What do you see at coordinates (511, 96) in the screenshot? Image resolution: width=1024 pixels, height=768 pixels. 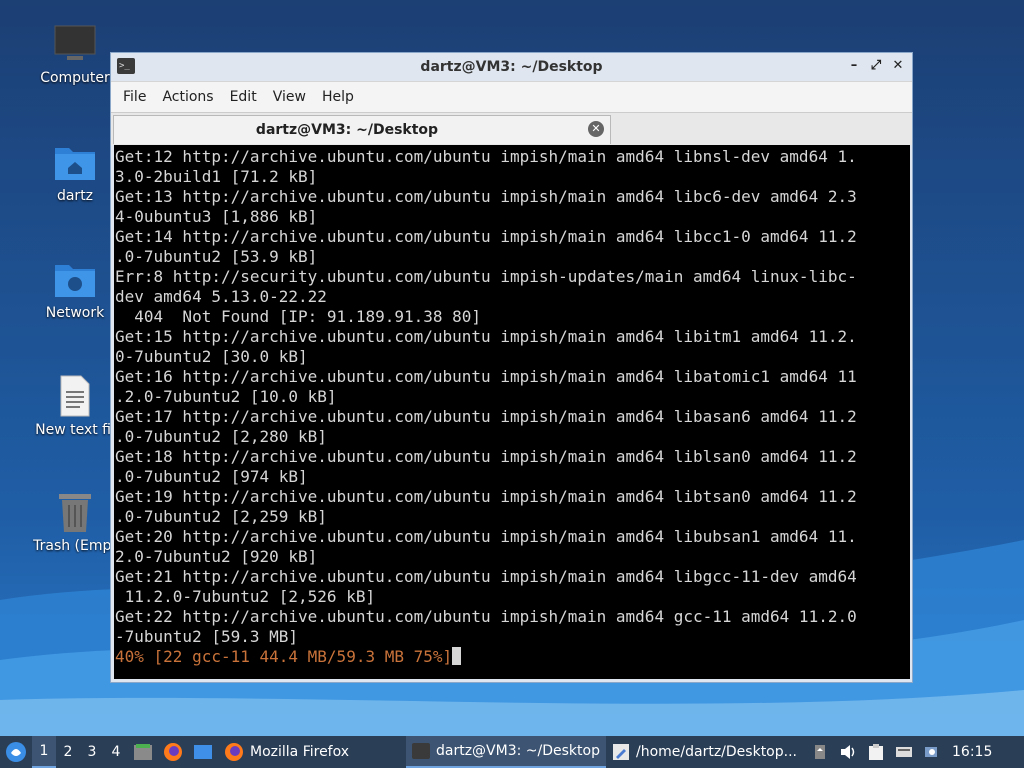 I see `menubar: File Actions Edit View Help` at bounding box center [511, 96].